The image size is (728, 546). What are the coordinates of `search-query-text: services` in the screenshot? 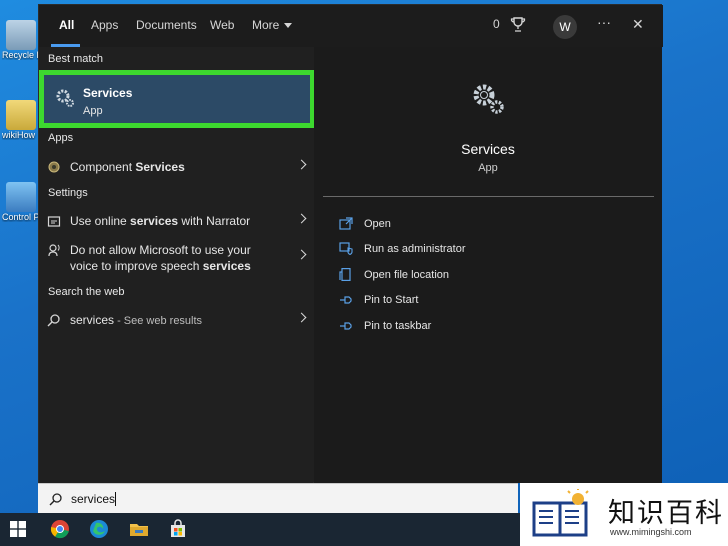 It's located at (93, 499).